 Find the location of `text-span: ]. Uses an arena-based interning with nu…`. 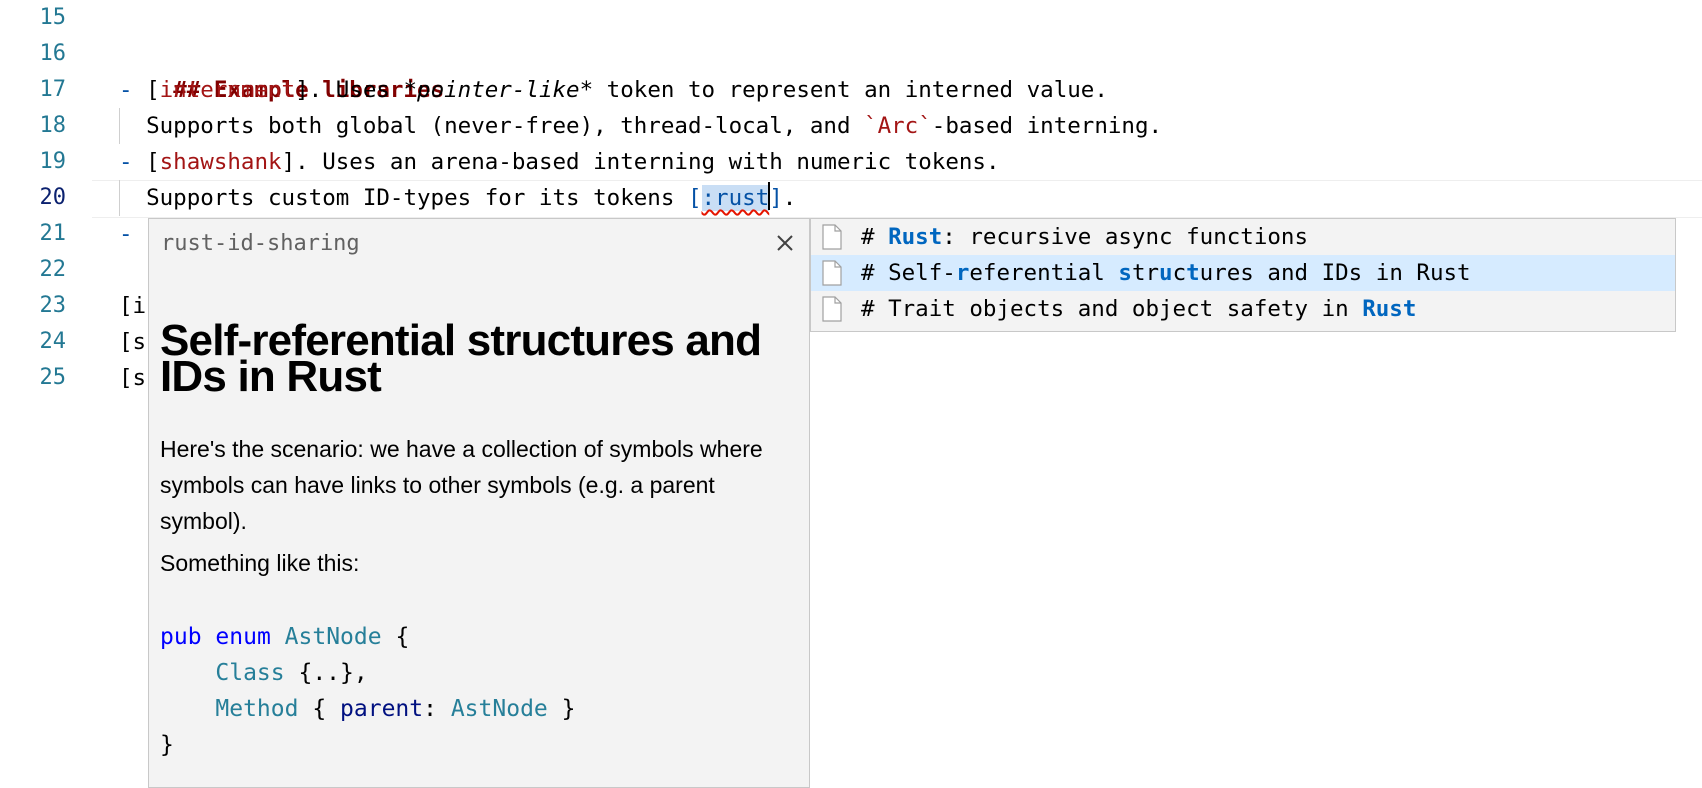

text-span: ]. Uses an arena-based interning with nu… is located at coordinates (640, 162).